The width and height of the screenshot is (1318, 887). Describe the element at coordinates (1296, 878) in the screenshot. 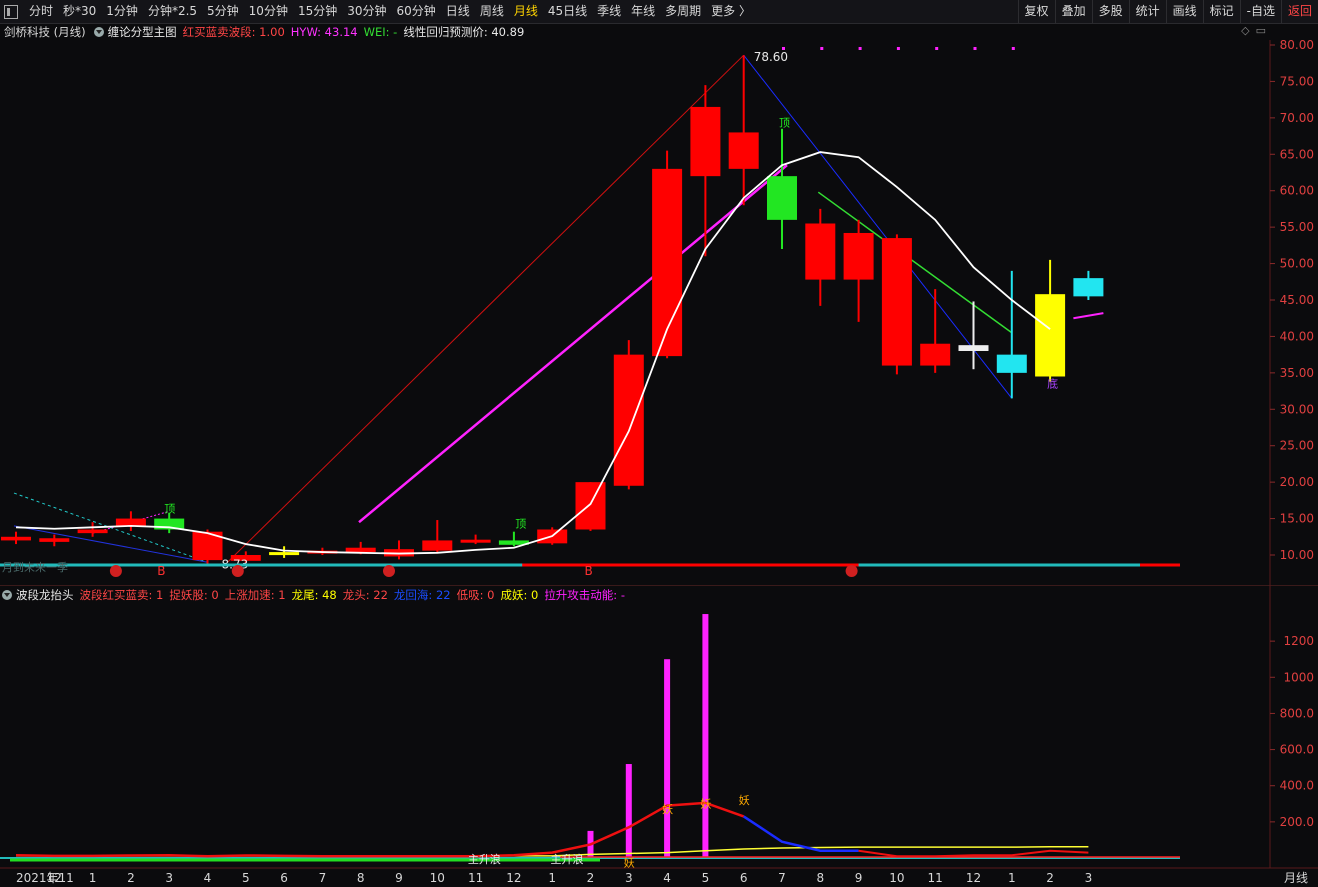

I see `period-axis-label: 月线` at that location.